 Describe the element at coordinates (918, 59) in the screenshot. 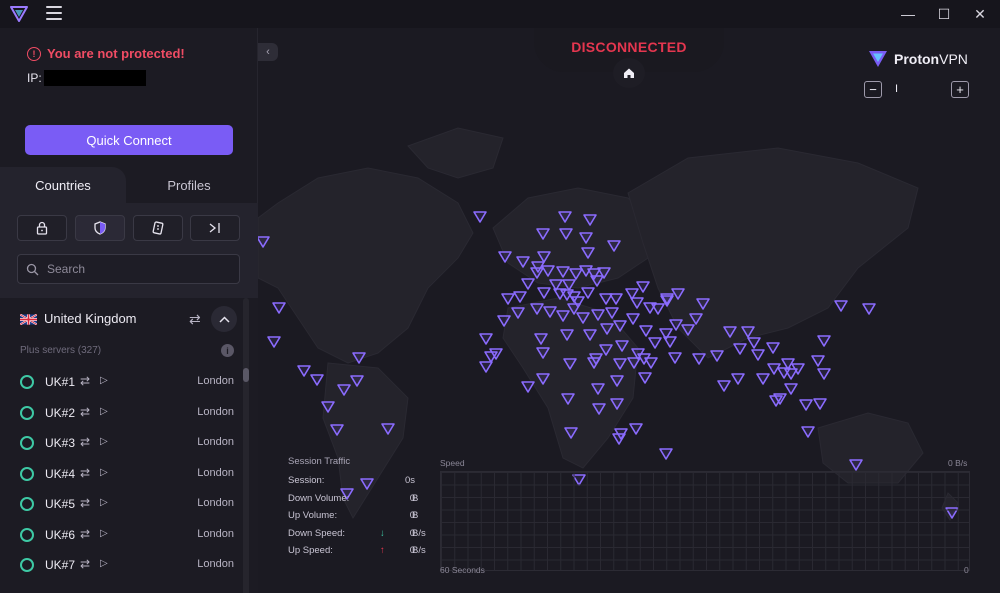

I see `proton-vpn-brand: ProtonVPN` at that location.